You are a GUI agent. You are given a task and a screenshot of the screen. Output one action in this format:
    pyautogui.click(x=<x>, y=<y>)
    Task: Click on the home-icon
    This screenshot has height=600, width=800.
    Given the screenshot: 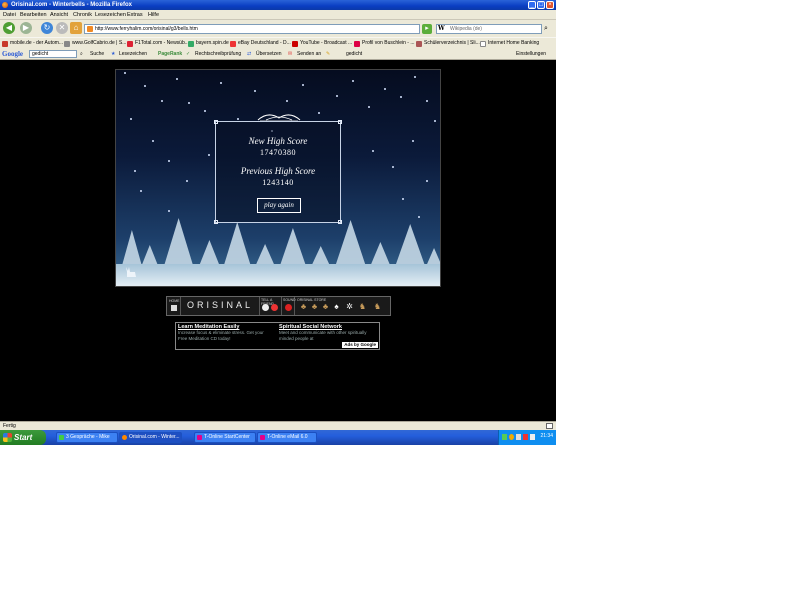 What is the action you would take?
    pyautogui.click(x=174, y=308)
    